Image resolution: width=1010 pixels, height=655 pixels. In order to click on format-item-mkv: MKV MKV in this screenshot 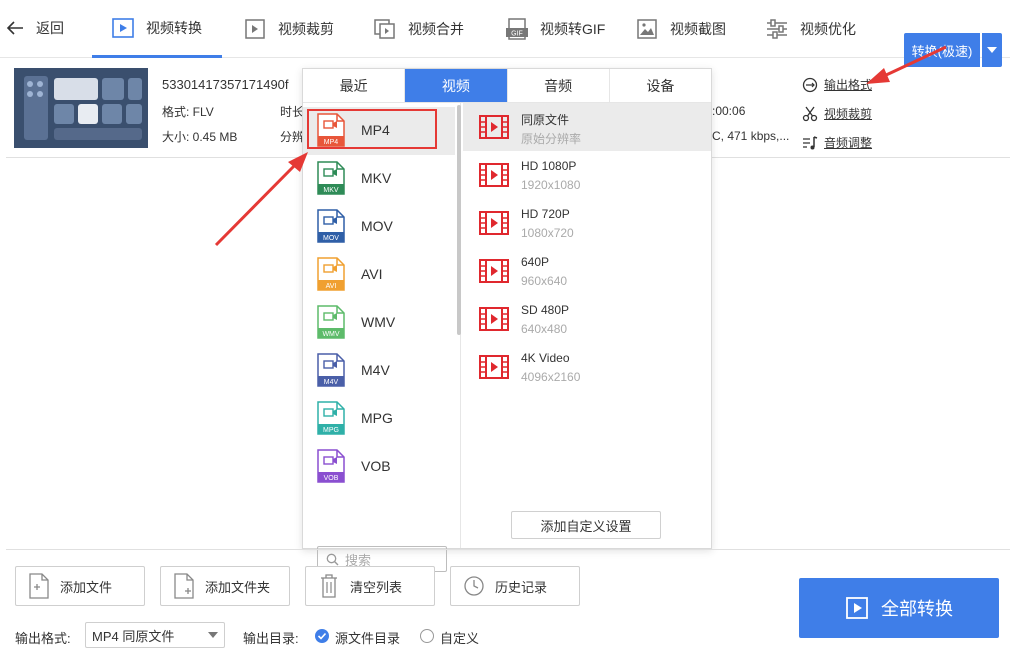, I will do `click(379, 179)`.